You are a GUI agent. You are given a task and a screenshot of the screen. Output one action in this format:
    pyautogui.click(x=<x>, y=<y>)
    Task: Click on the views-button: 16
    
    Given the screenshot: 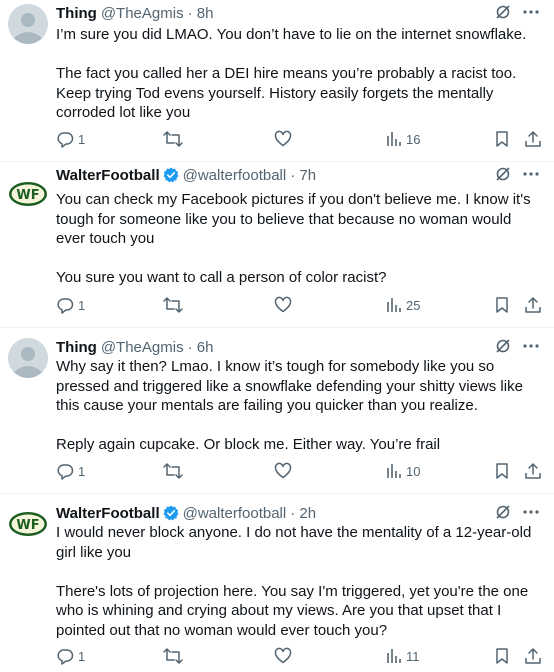 What is the action you would take?
    pyautogui.click(x=403, y=139)
    